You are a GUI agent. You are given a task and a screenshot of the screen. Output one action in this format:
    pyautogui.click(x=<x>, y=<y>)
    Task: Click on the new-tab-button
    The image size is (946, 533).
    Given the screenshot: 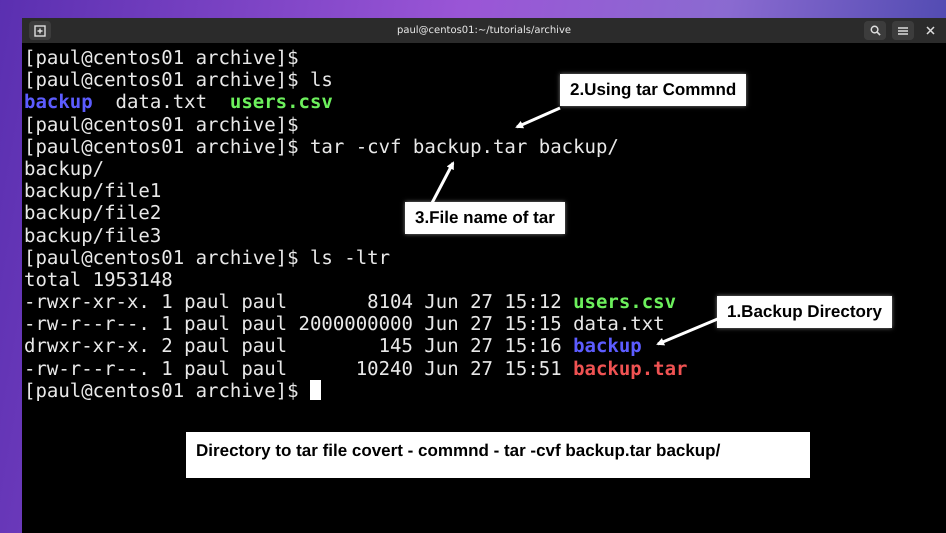 What is the action you would take?
    pyautogui.click(x=40, y=30)
    